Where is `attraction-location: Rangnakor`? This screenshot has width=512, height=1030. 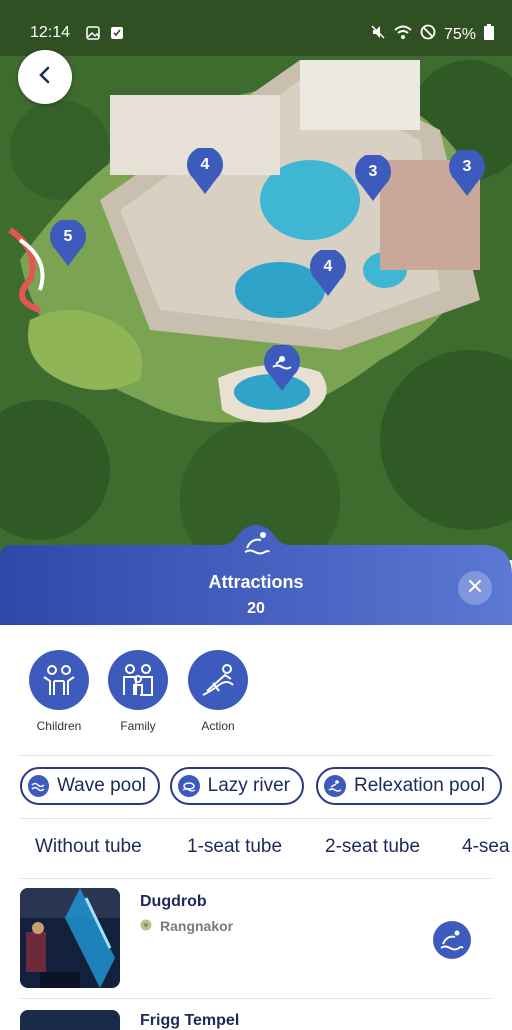
attraction-location: Rangnakor is located at coordinates (186, 926).